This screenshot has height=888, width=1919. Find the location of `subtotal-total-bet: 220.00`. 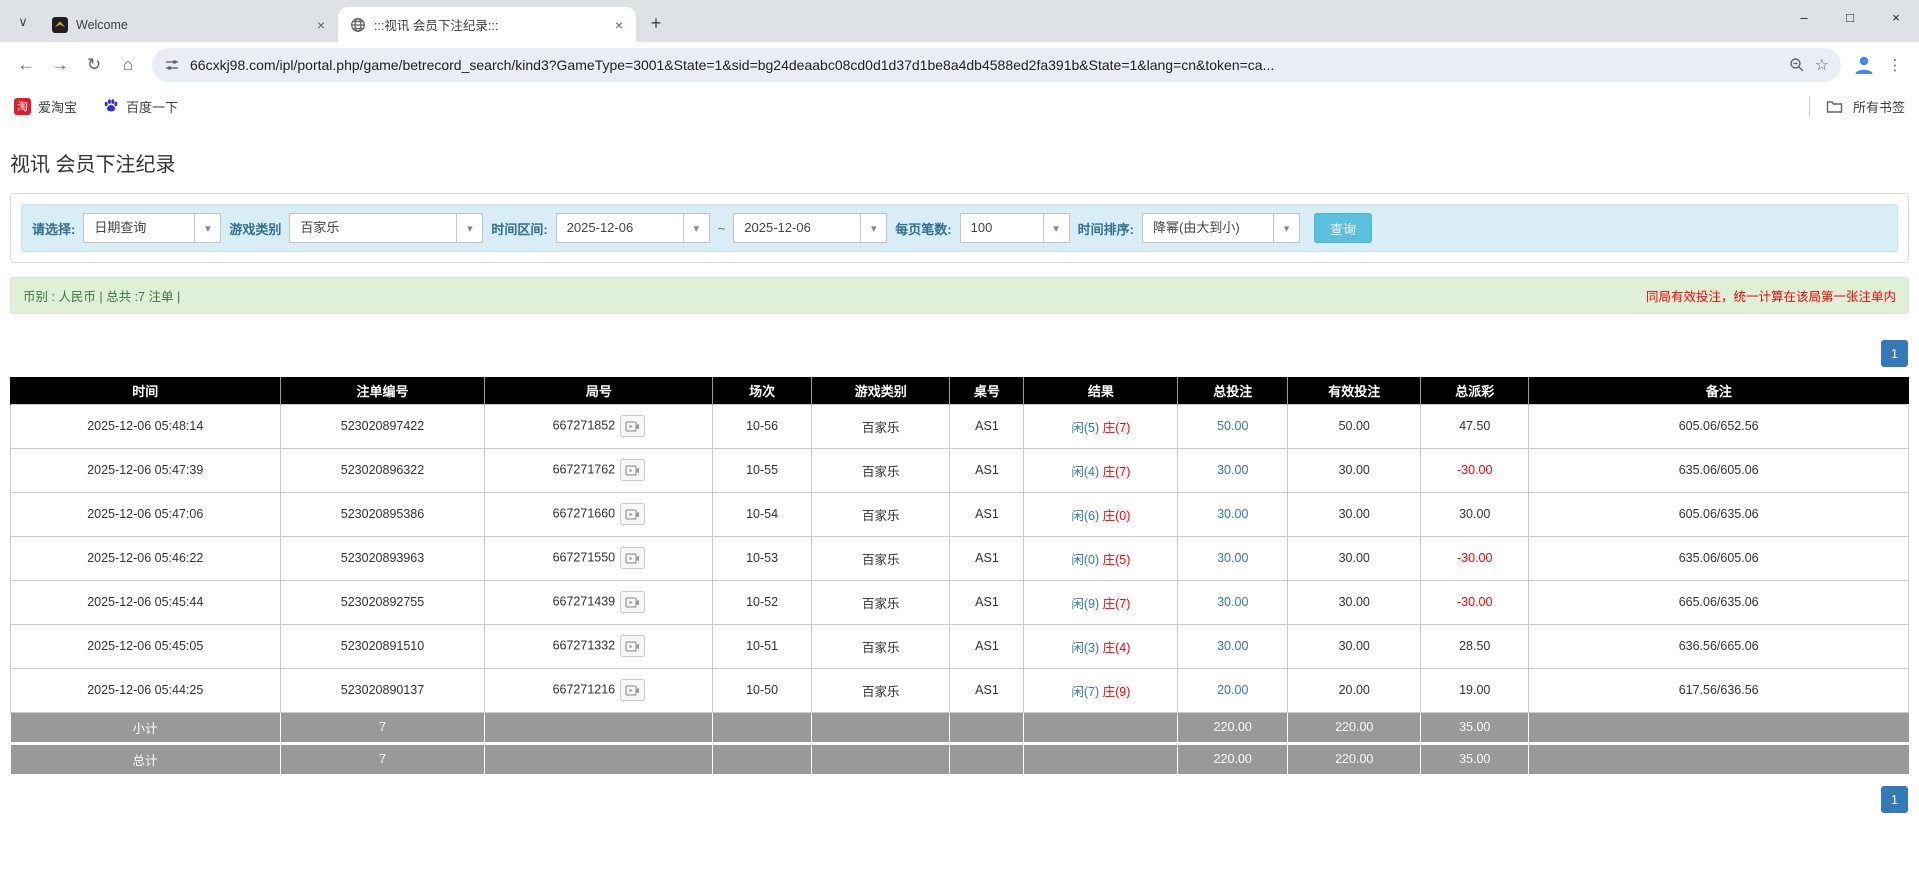

subtotal-total-bet: 220.00 is located at coordinates (1232, 728).